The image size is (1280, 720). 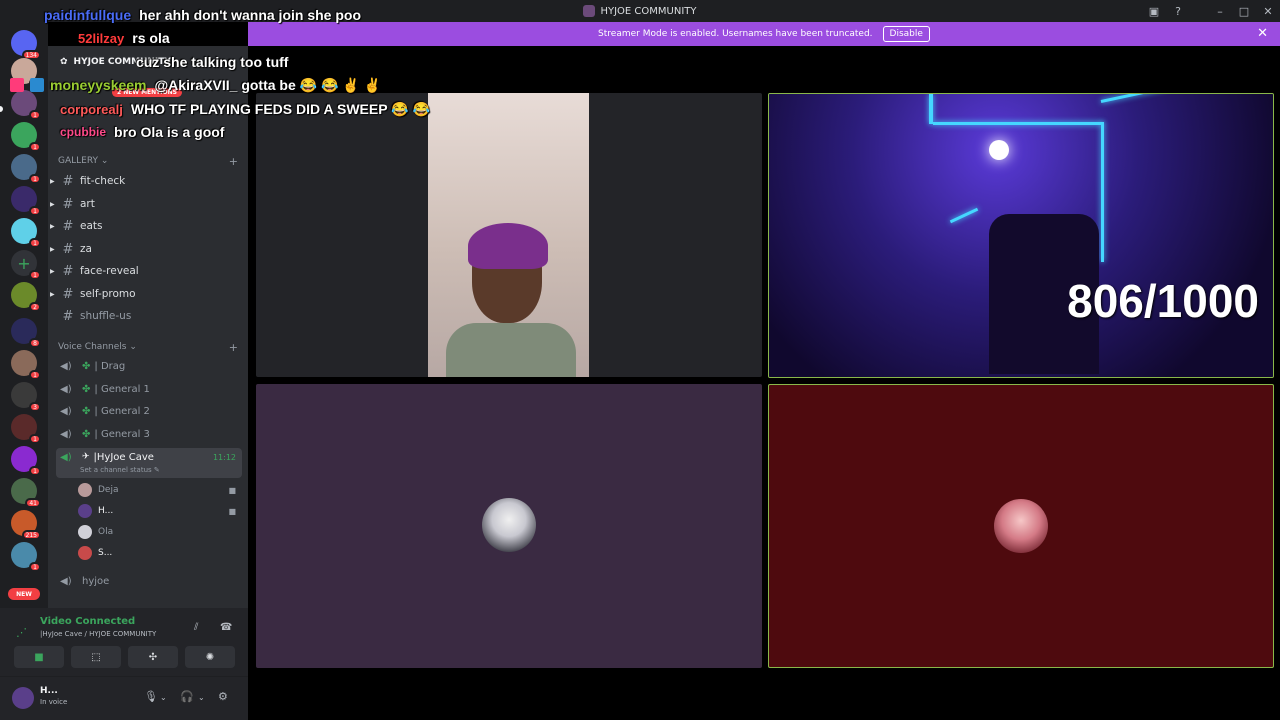 I want to click on maximize-button: □, so click(x=1244, y=11).